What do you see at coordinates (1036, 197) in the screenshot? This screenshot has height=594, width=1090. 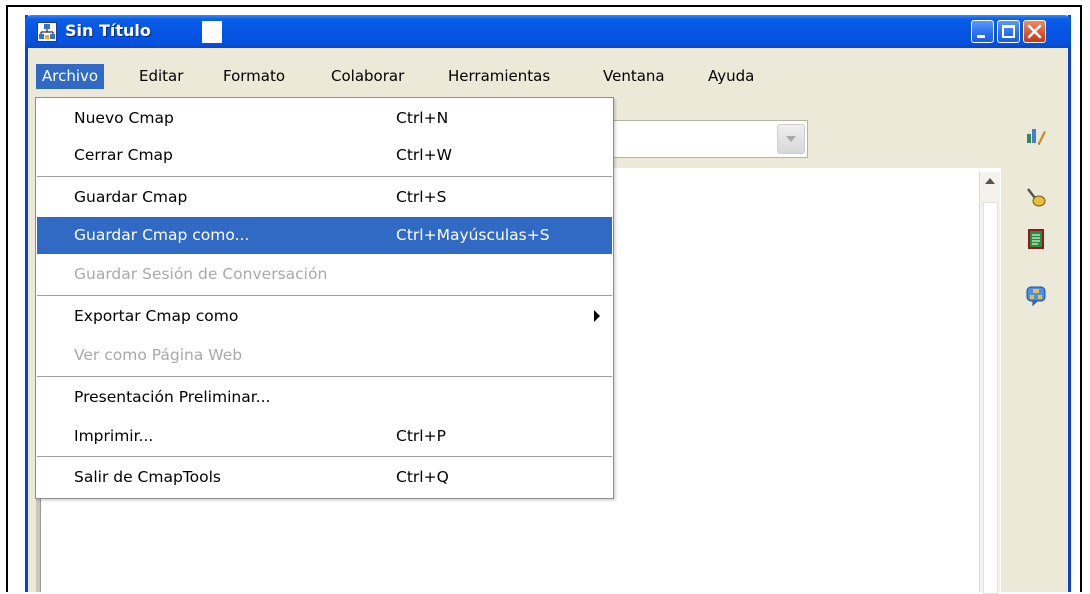 I see `brush-icon` at bounding box center [1036, 197].